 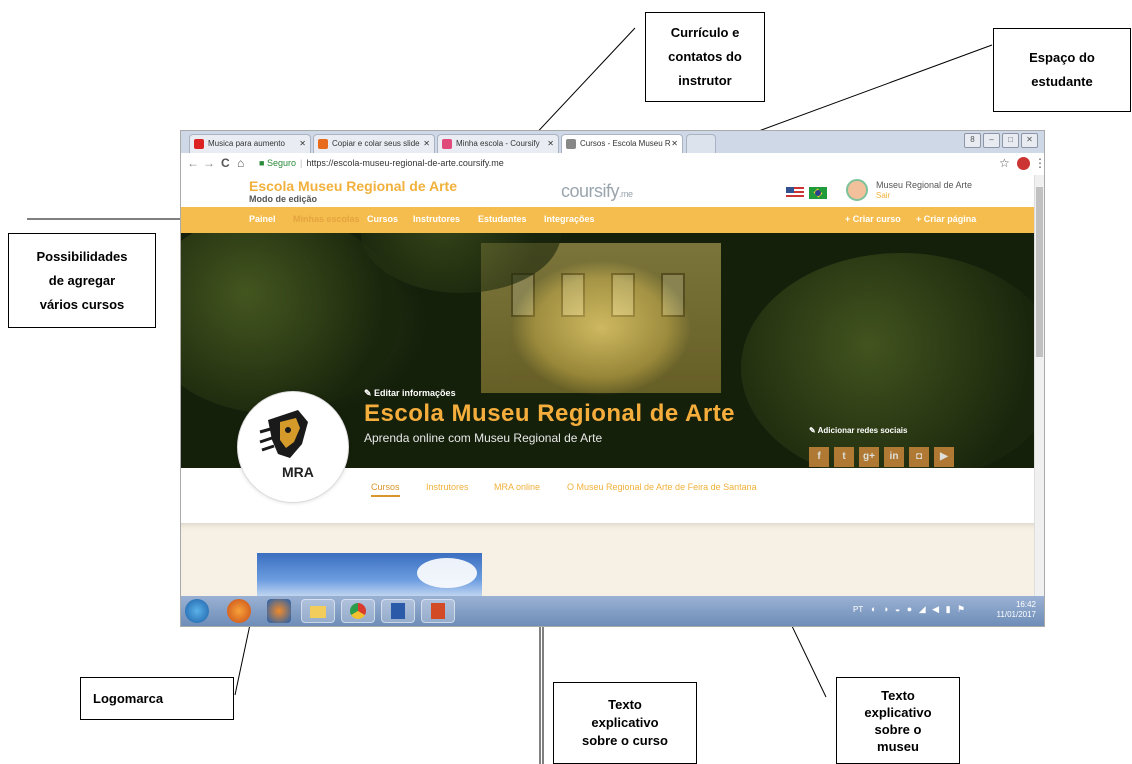 I want to click on tab-cursos: Cursos, so click(x=385, y=489).